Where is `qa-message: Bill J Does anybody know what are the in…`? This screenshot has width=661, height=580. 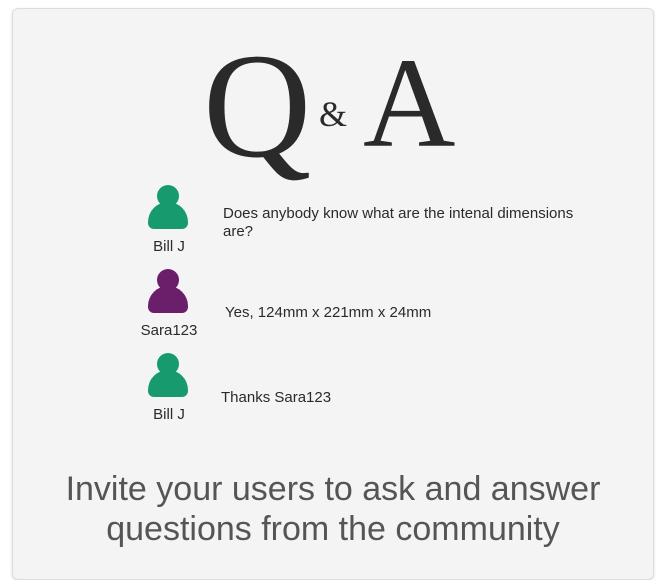
qa-message: Bill J Does anybody know what are the in… is located at coordinates (333, 225).